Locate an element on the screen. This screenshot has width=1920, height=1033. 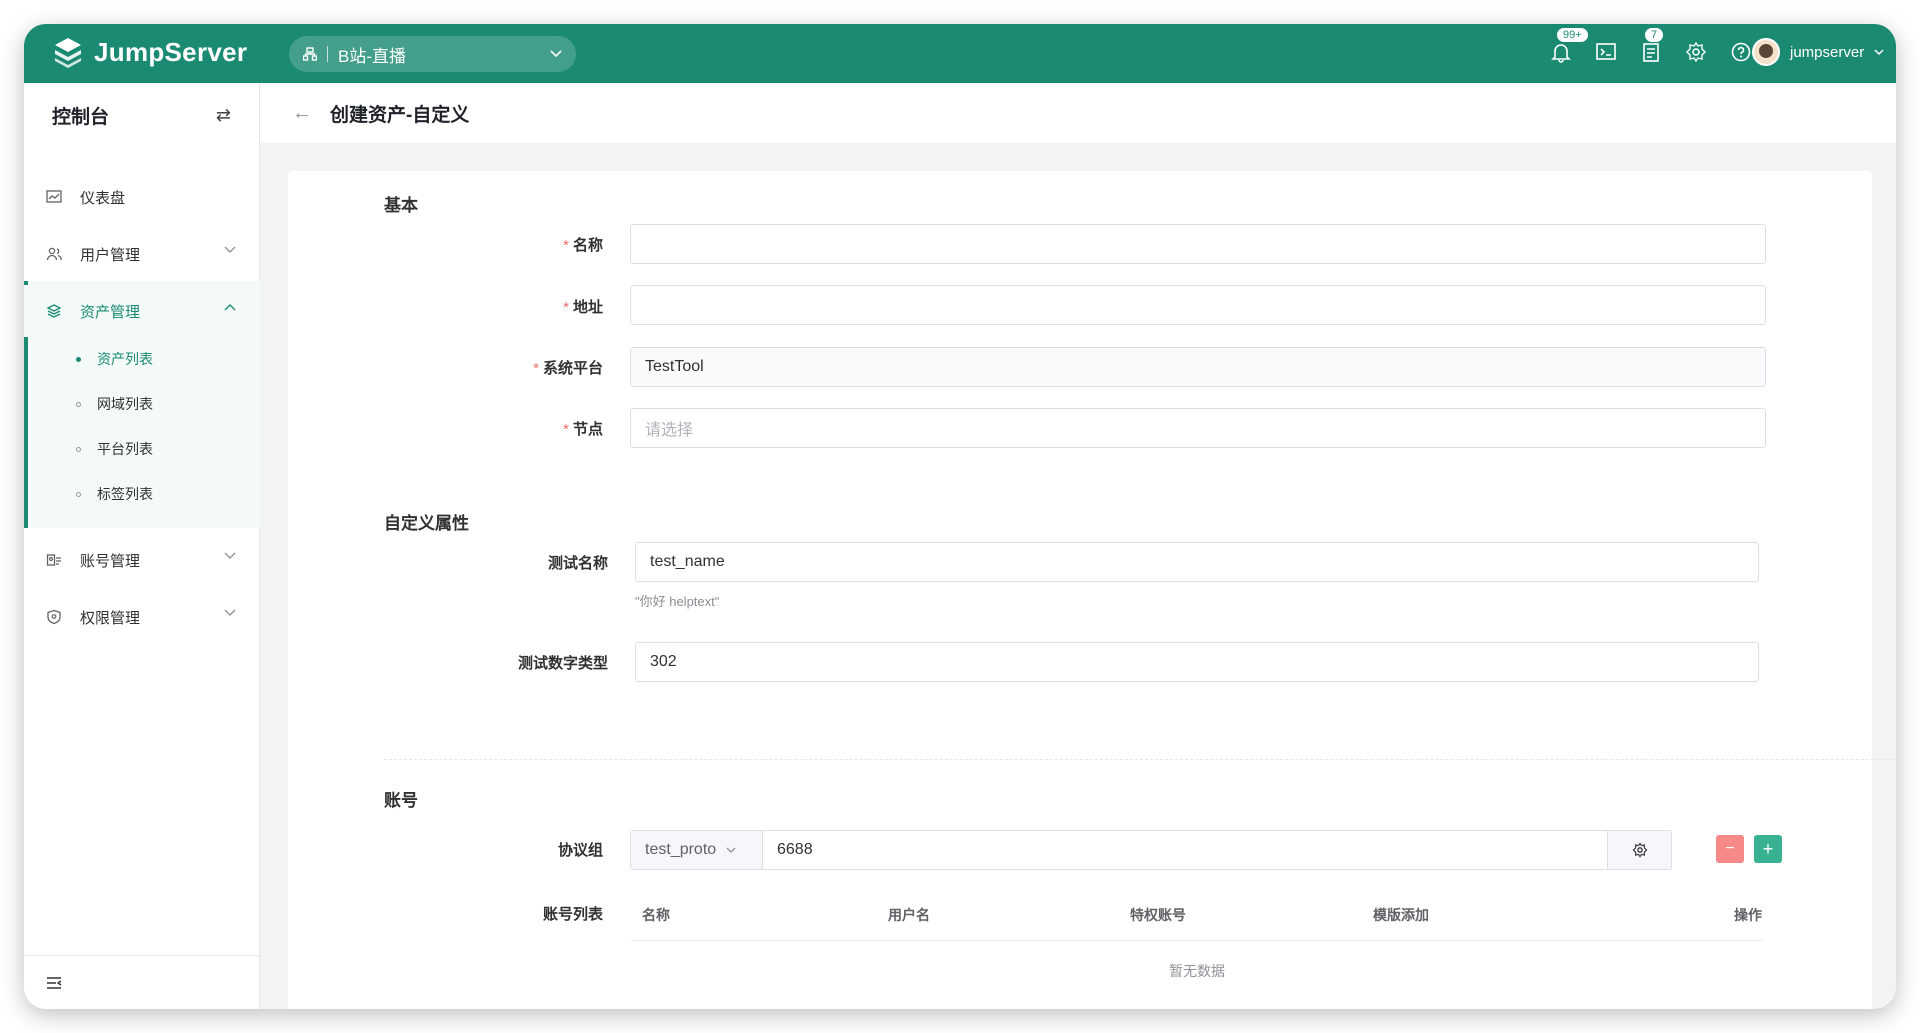
name-label-text: 名称 is located at coordinates (587, 245).